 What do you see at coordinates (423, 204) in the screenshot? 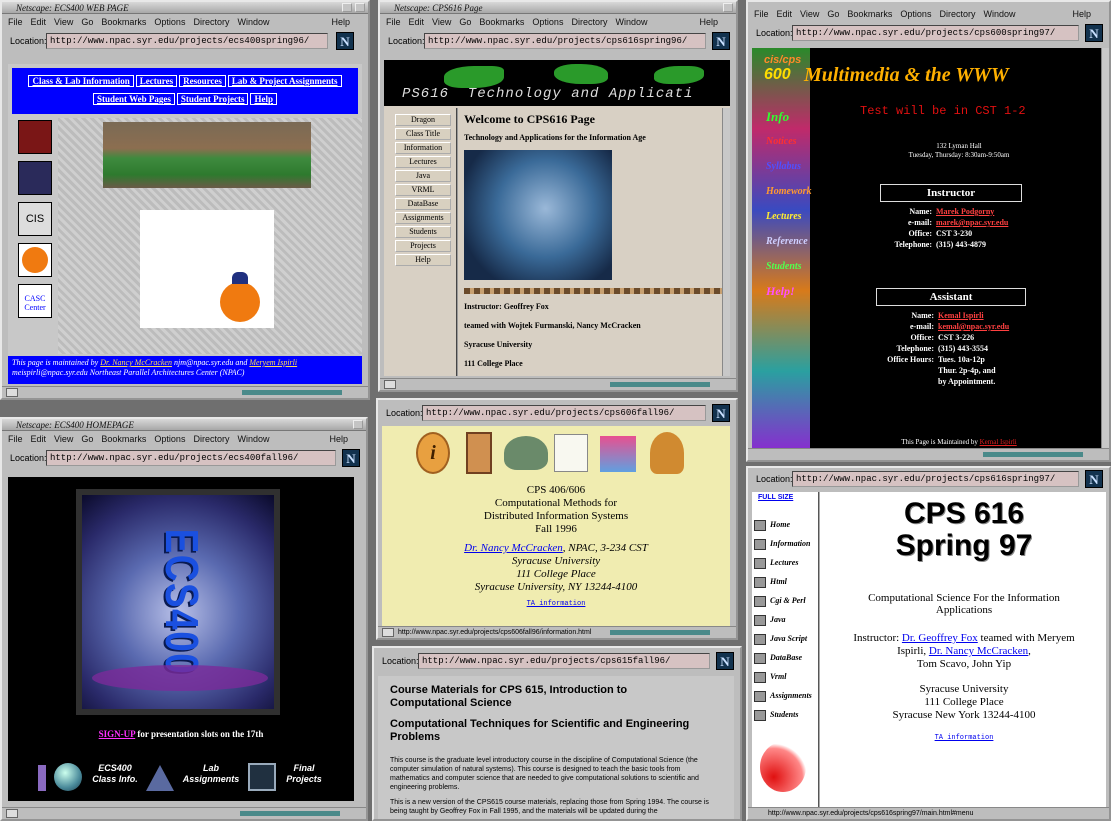
I see `database-button: DataBase` at bounding box center [423, 204].